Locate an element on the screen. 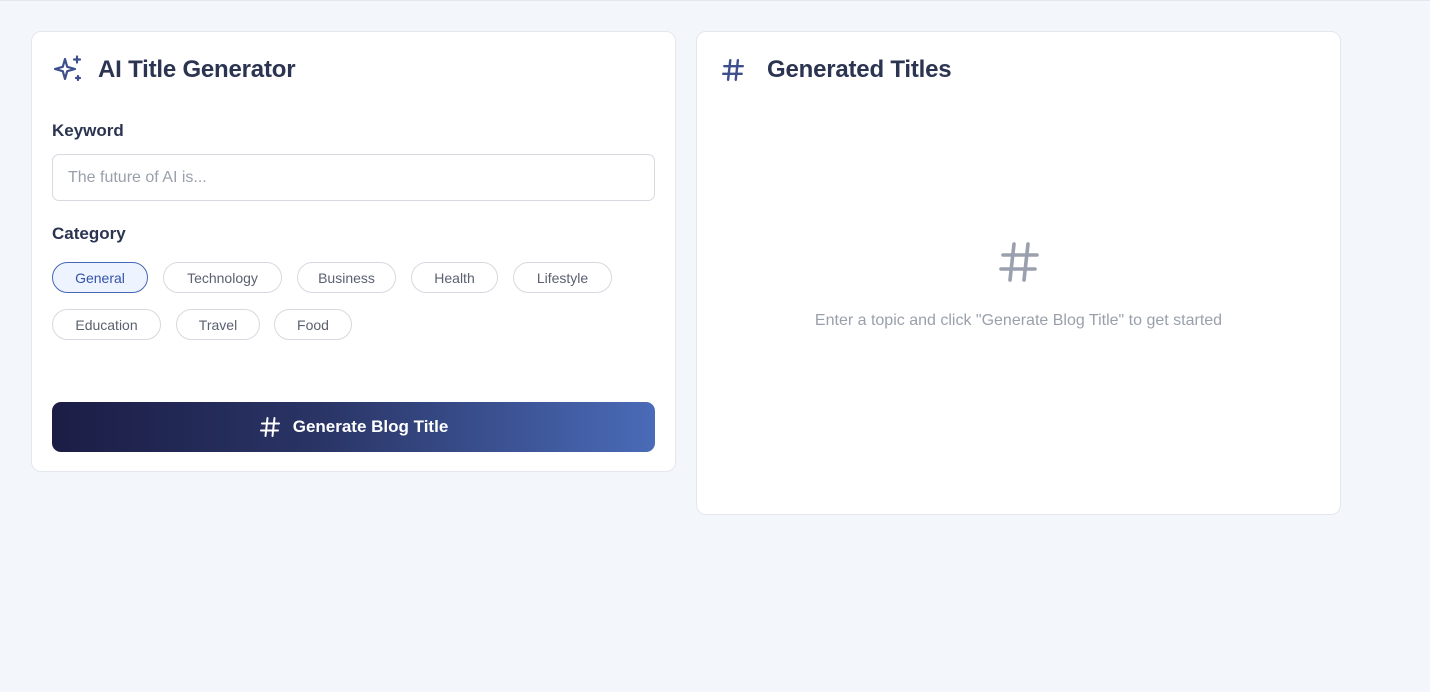 The image size is (1430, 692). category-chip-technology: Technology is located at coordinates (222, 277).